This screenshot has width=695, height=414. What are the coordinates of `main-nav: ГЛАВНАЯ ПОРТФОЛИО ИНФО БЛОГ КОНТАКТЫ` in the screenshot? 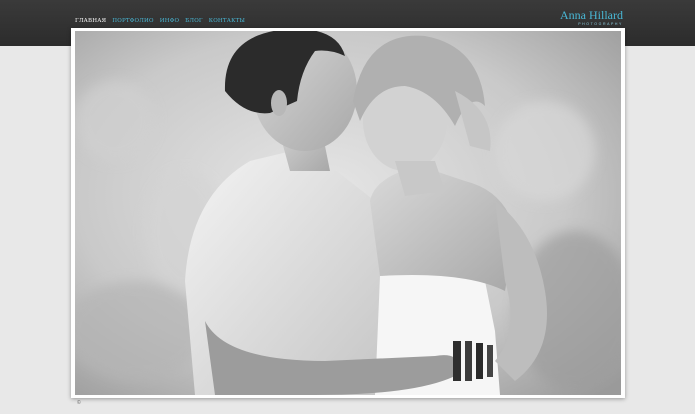 It's located at (163, 21).